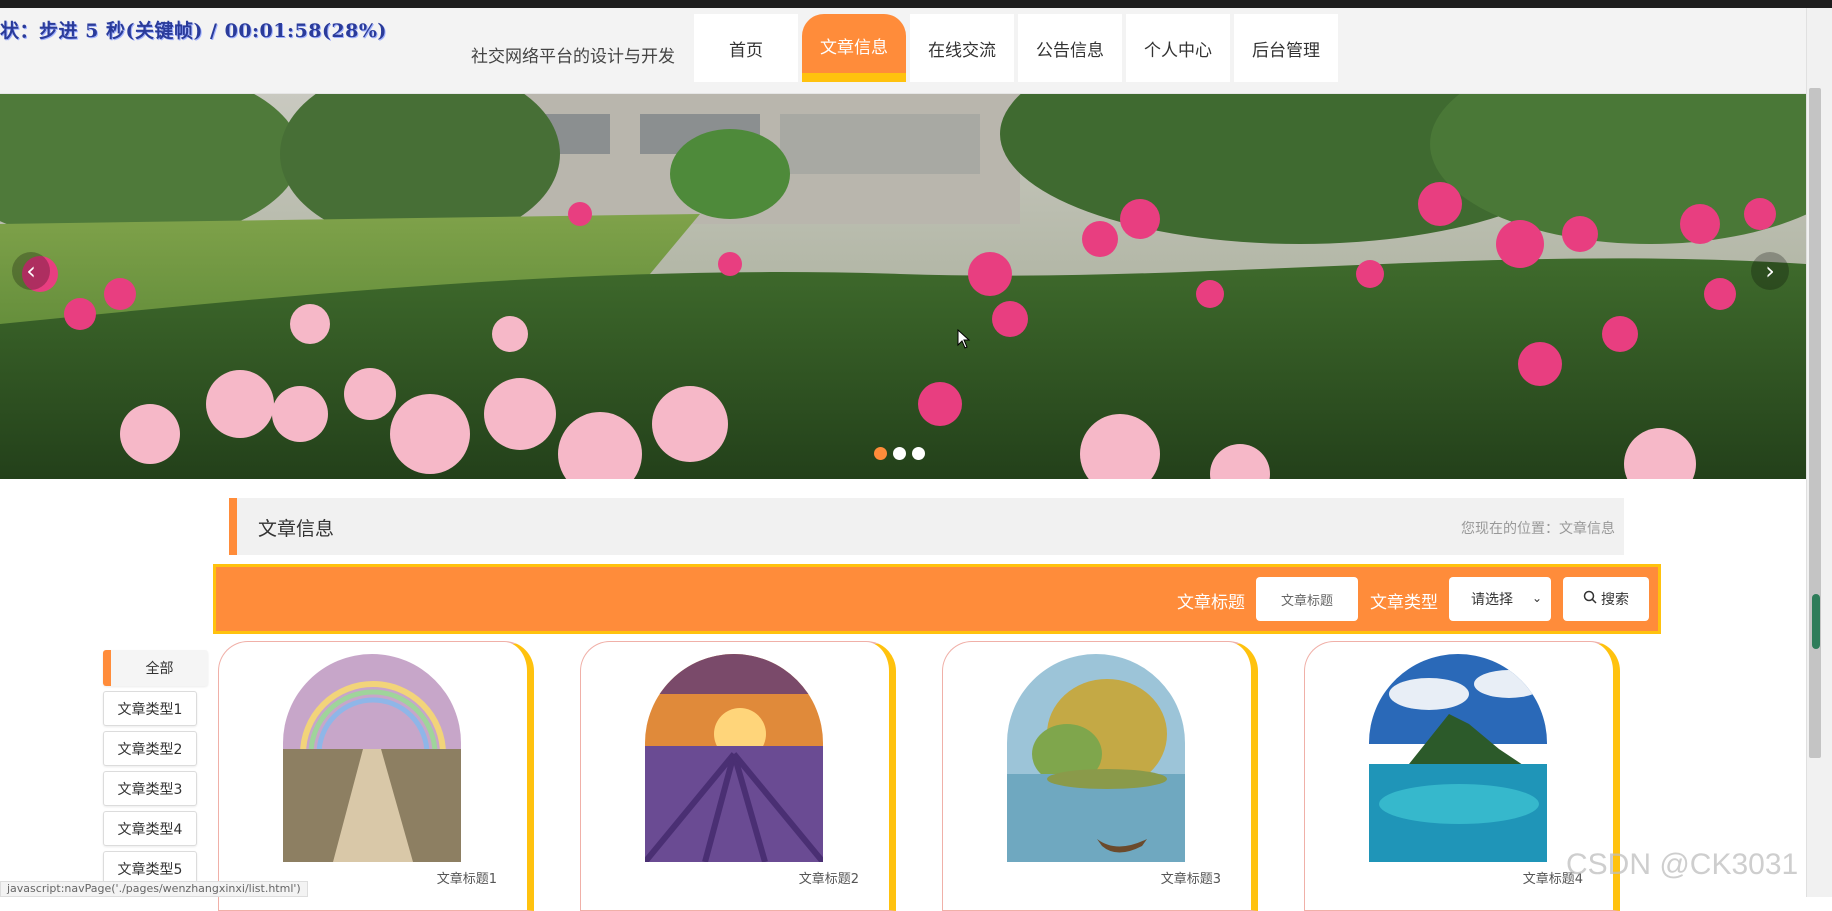 The image size is (1832, 911). I want to click on nav-item-chat: 在线交流, so click(962, 48).